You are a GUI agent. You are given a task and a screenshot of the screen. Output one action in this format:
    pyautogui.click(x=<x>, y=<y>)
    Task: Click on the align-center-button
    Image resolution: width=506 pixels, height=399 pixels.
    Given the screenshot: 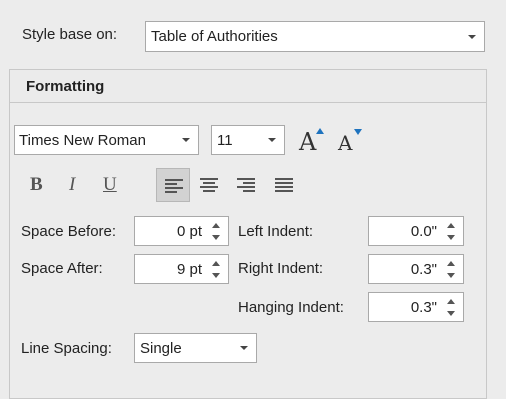 What is the action you would take?
    pyautogui.click(x=209, y=185)
    